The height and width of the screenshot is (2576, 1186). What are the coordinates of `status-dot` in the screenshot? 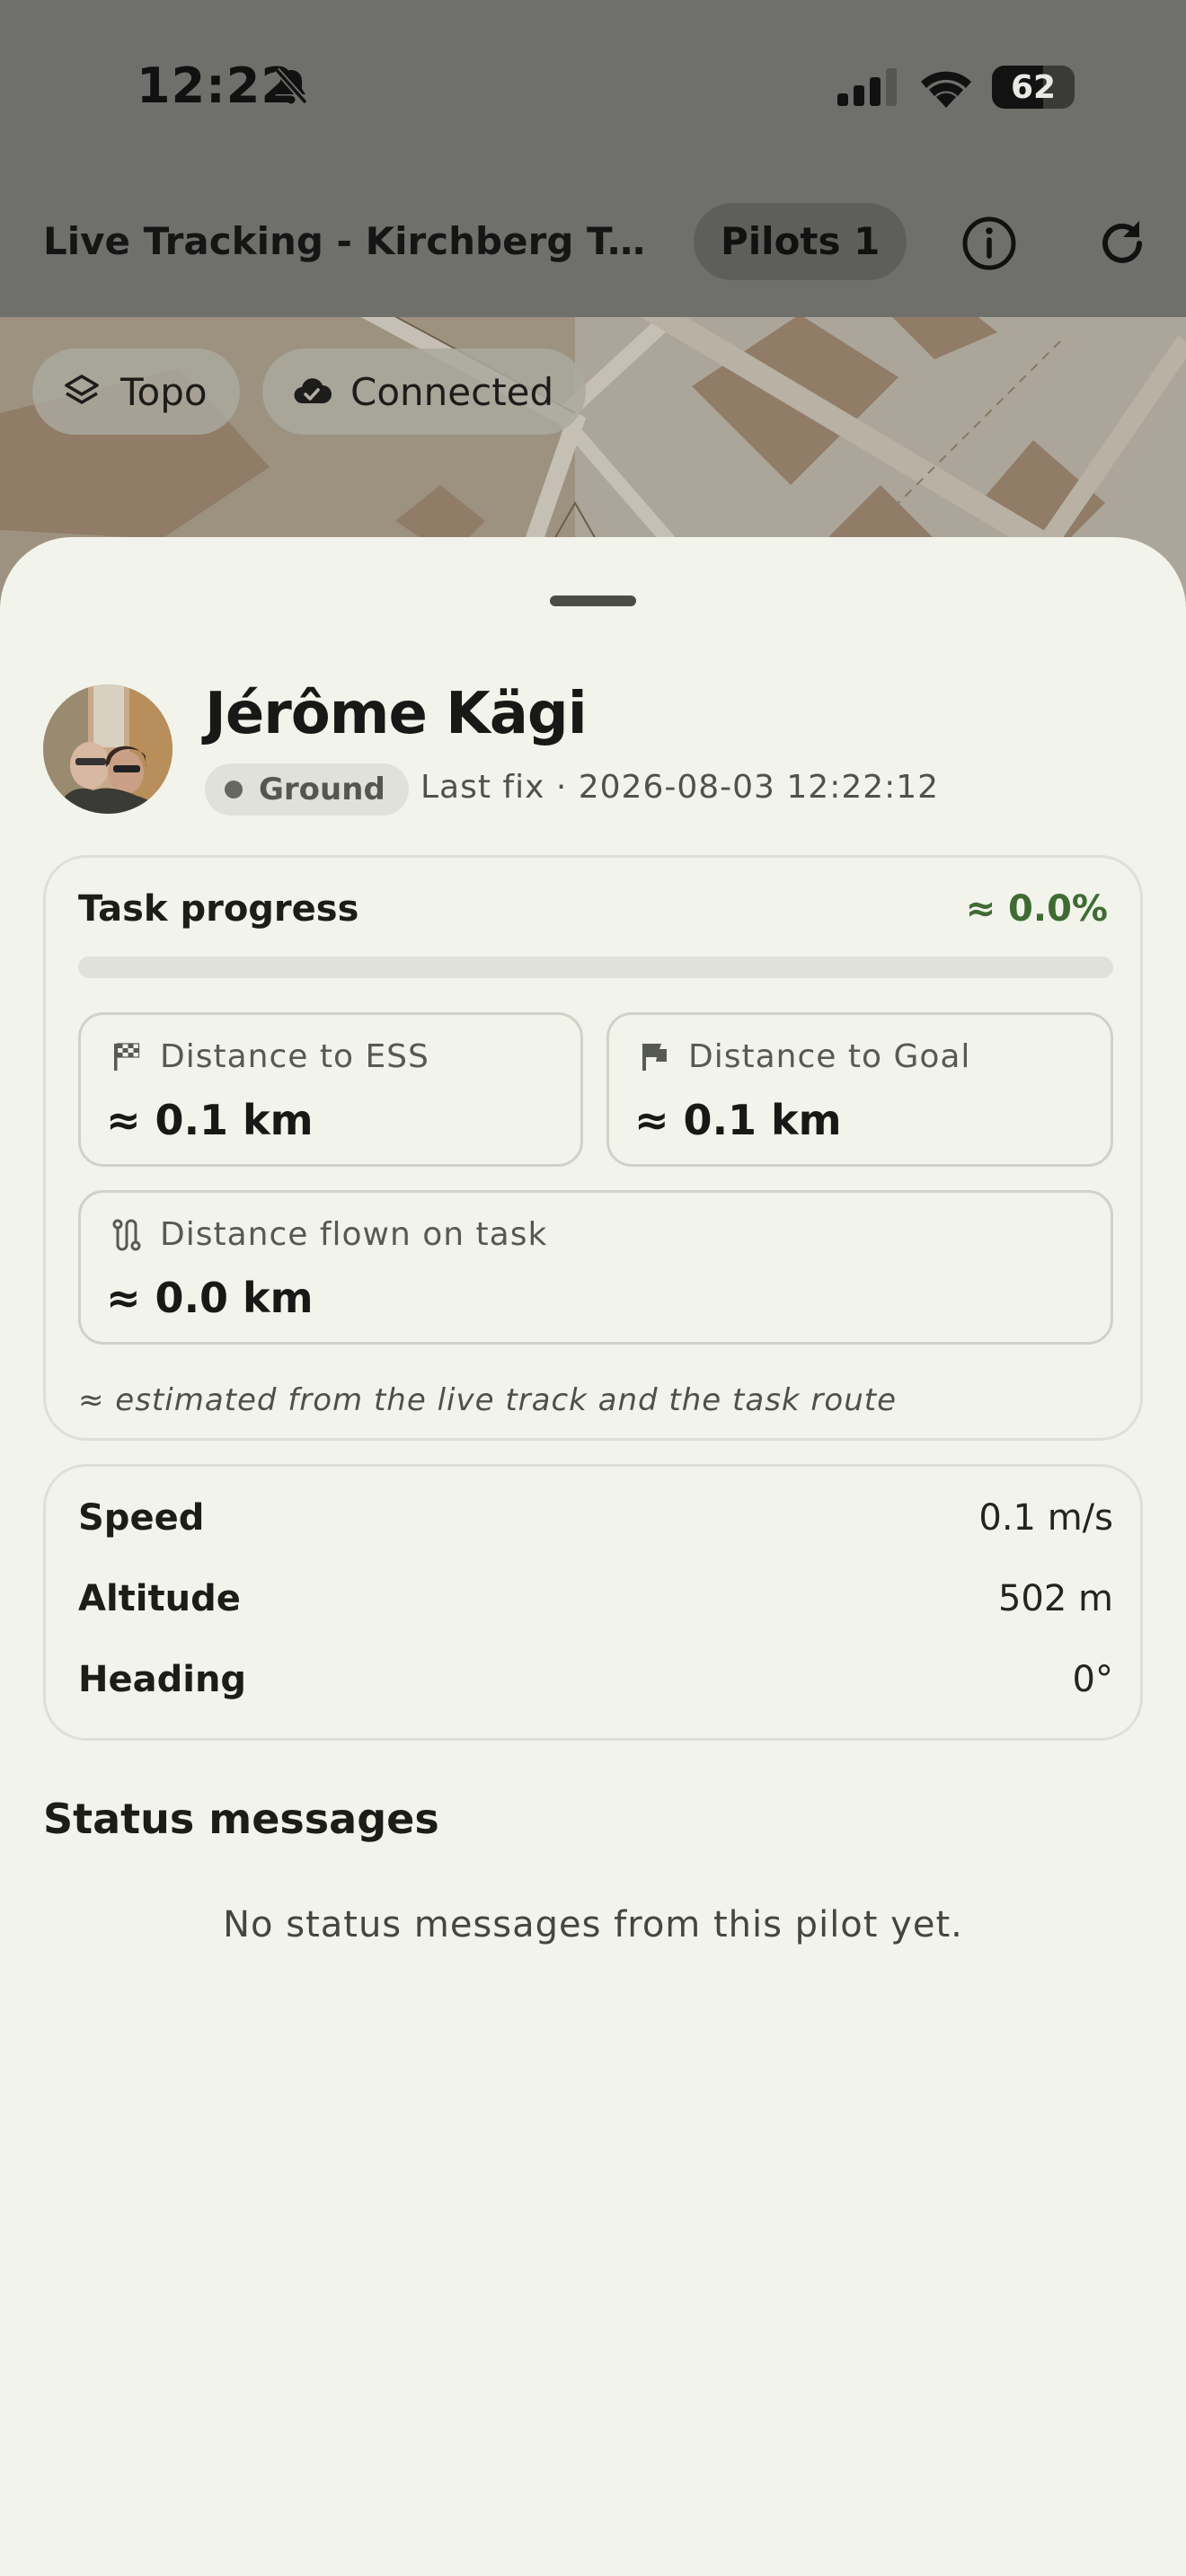 It's located at (234, 789).